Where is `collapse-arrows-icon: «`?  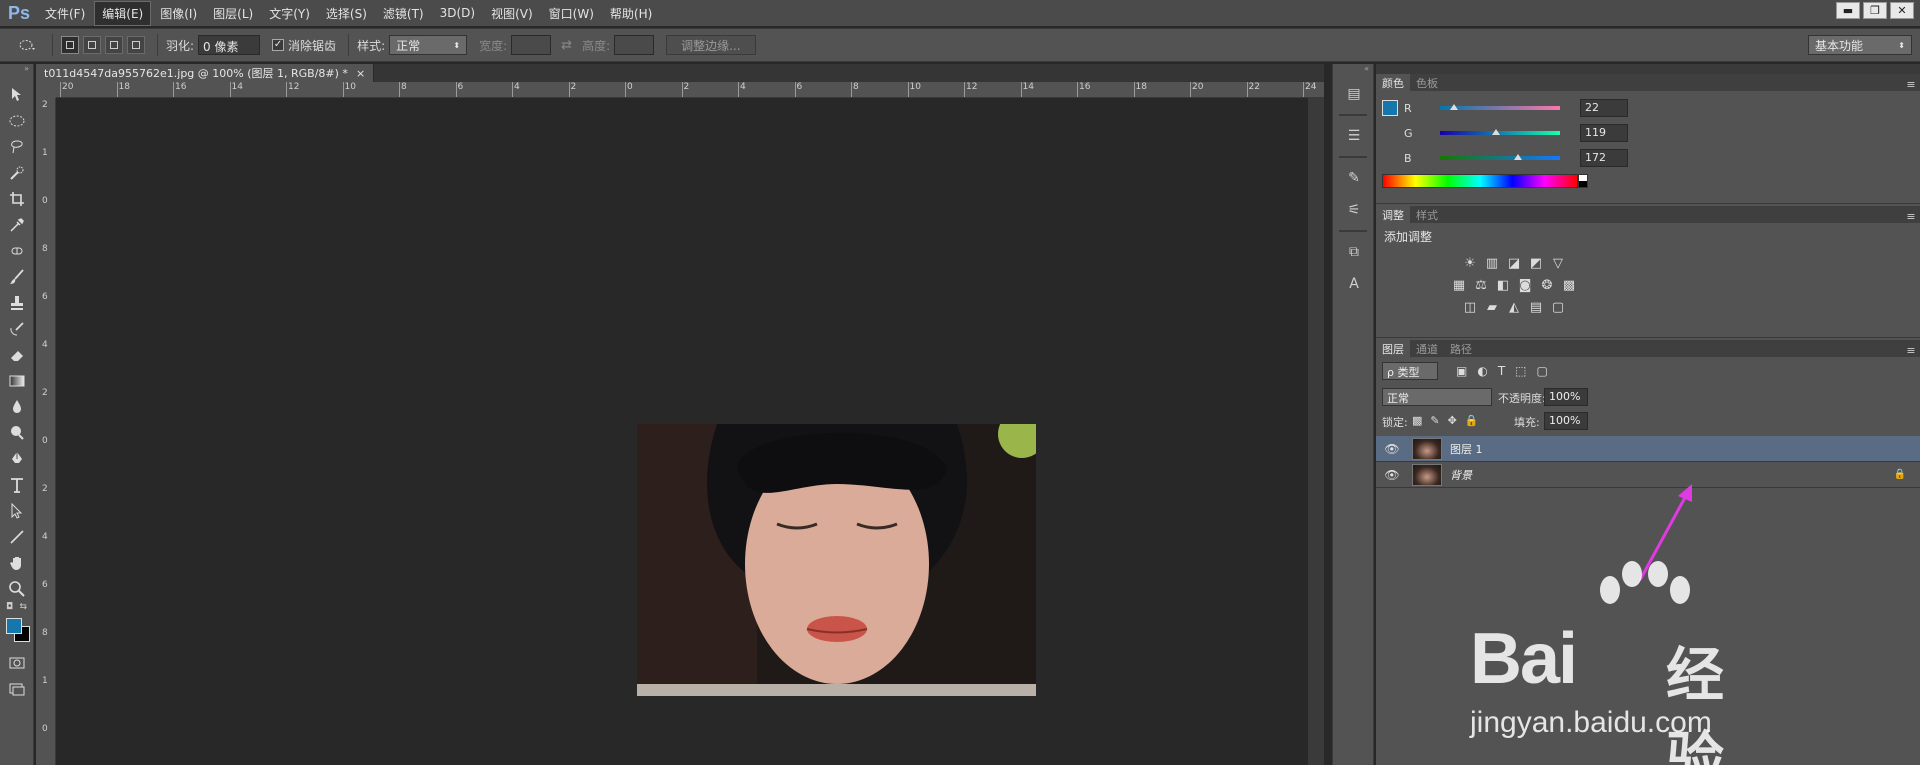 collapse-arrows-icon: « is located at coordinates (1353, 71).